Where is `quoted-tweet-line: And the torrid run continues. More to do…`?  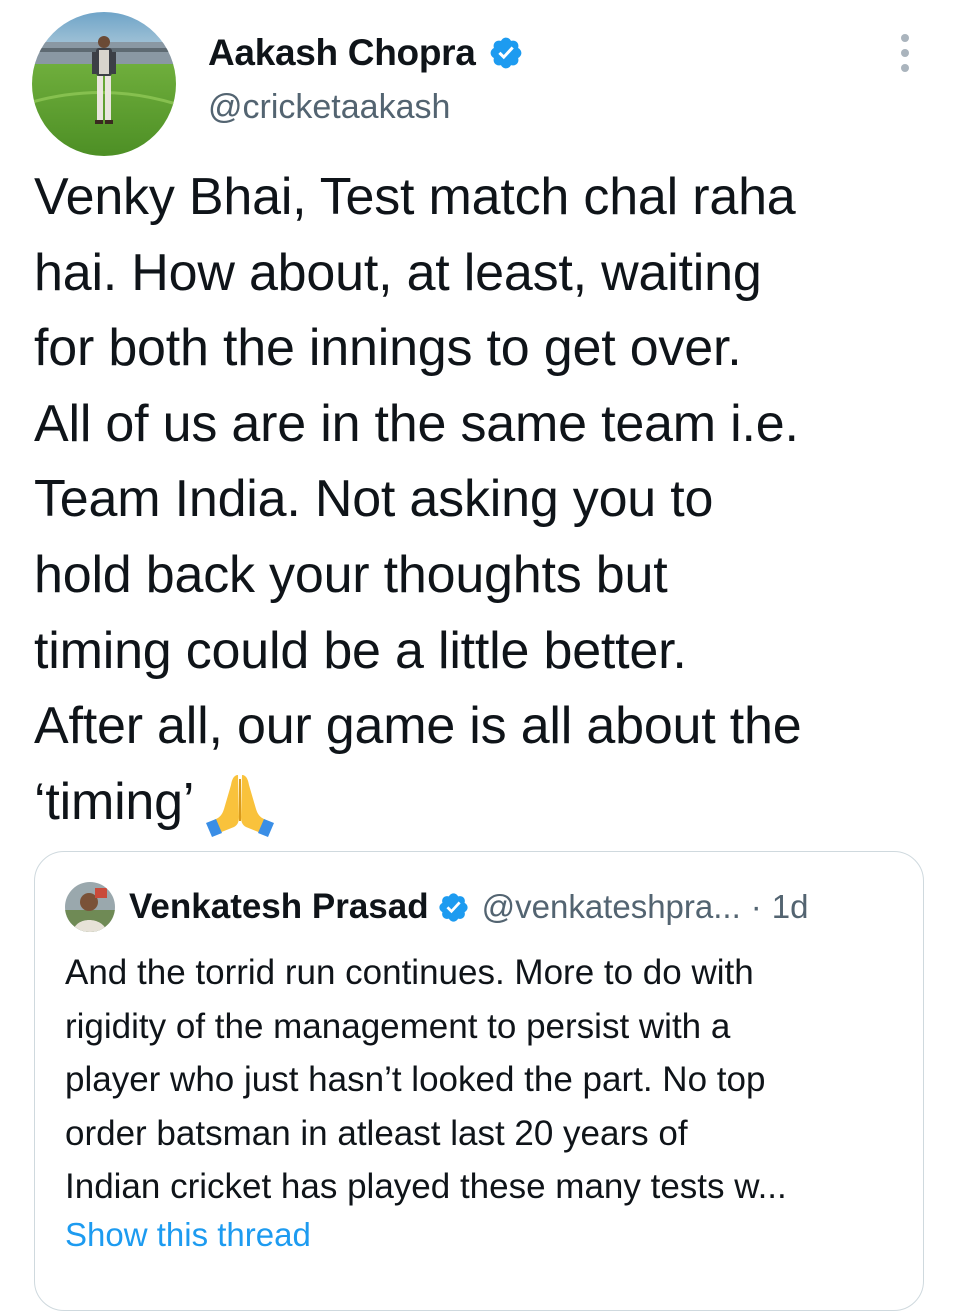 quoted-tweet-line: And the torrid run continues. More to do… is located at coordinates (409, 972).